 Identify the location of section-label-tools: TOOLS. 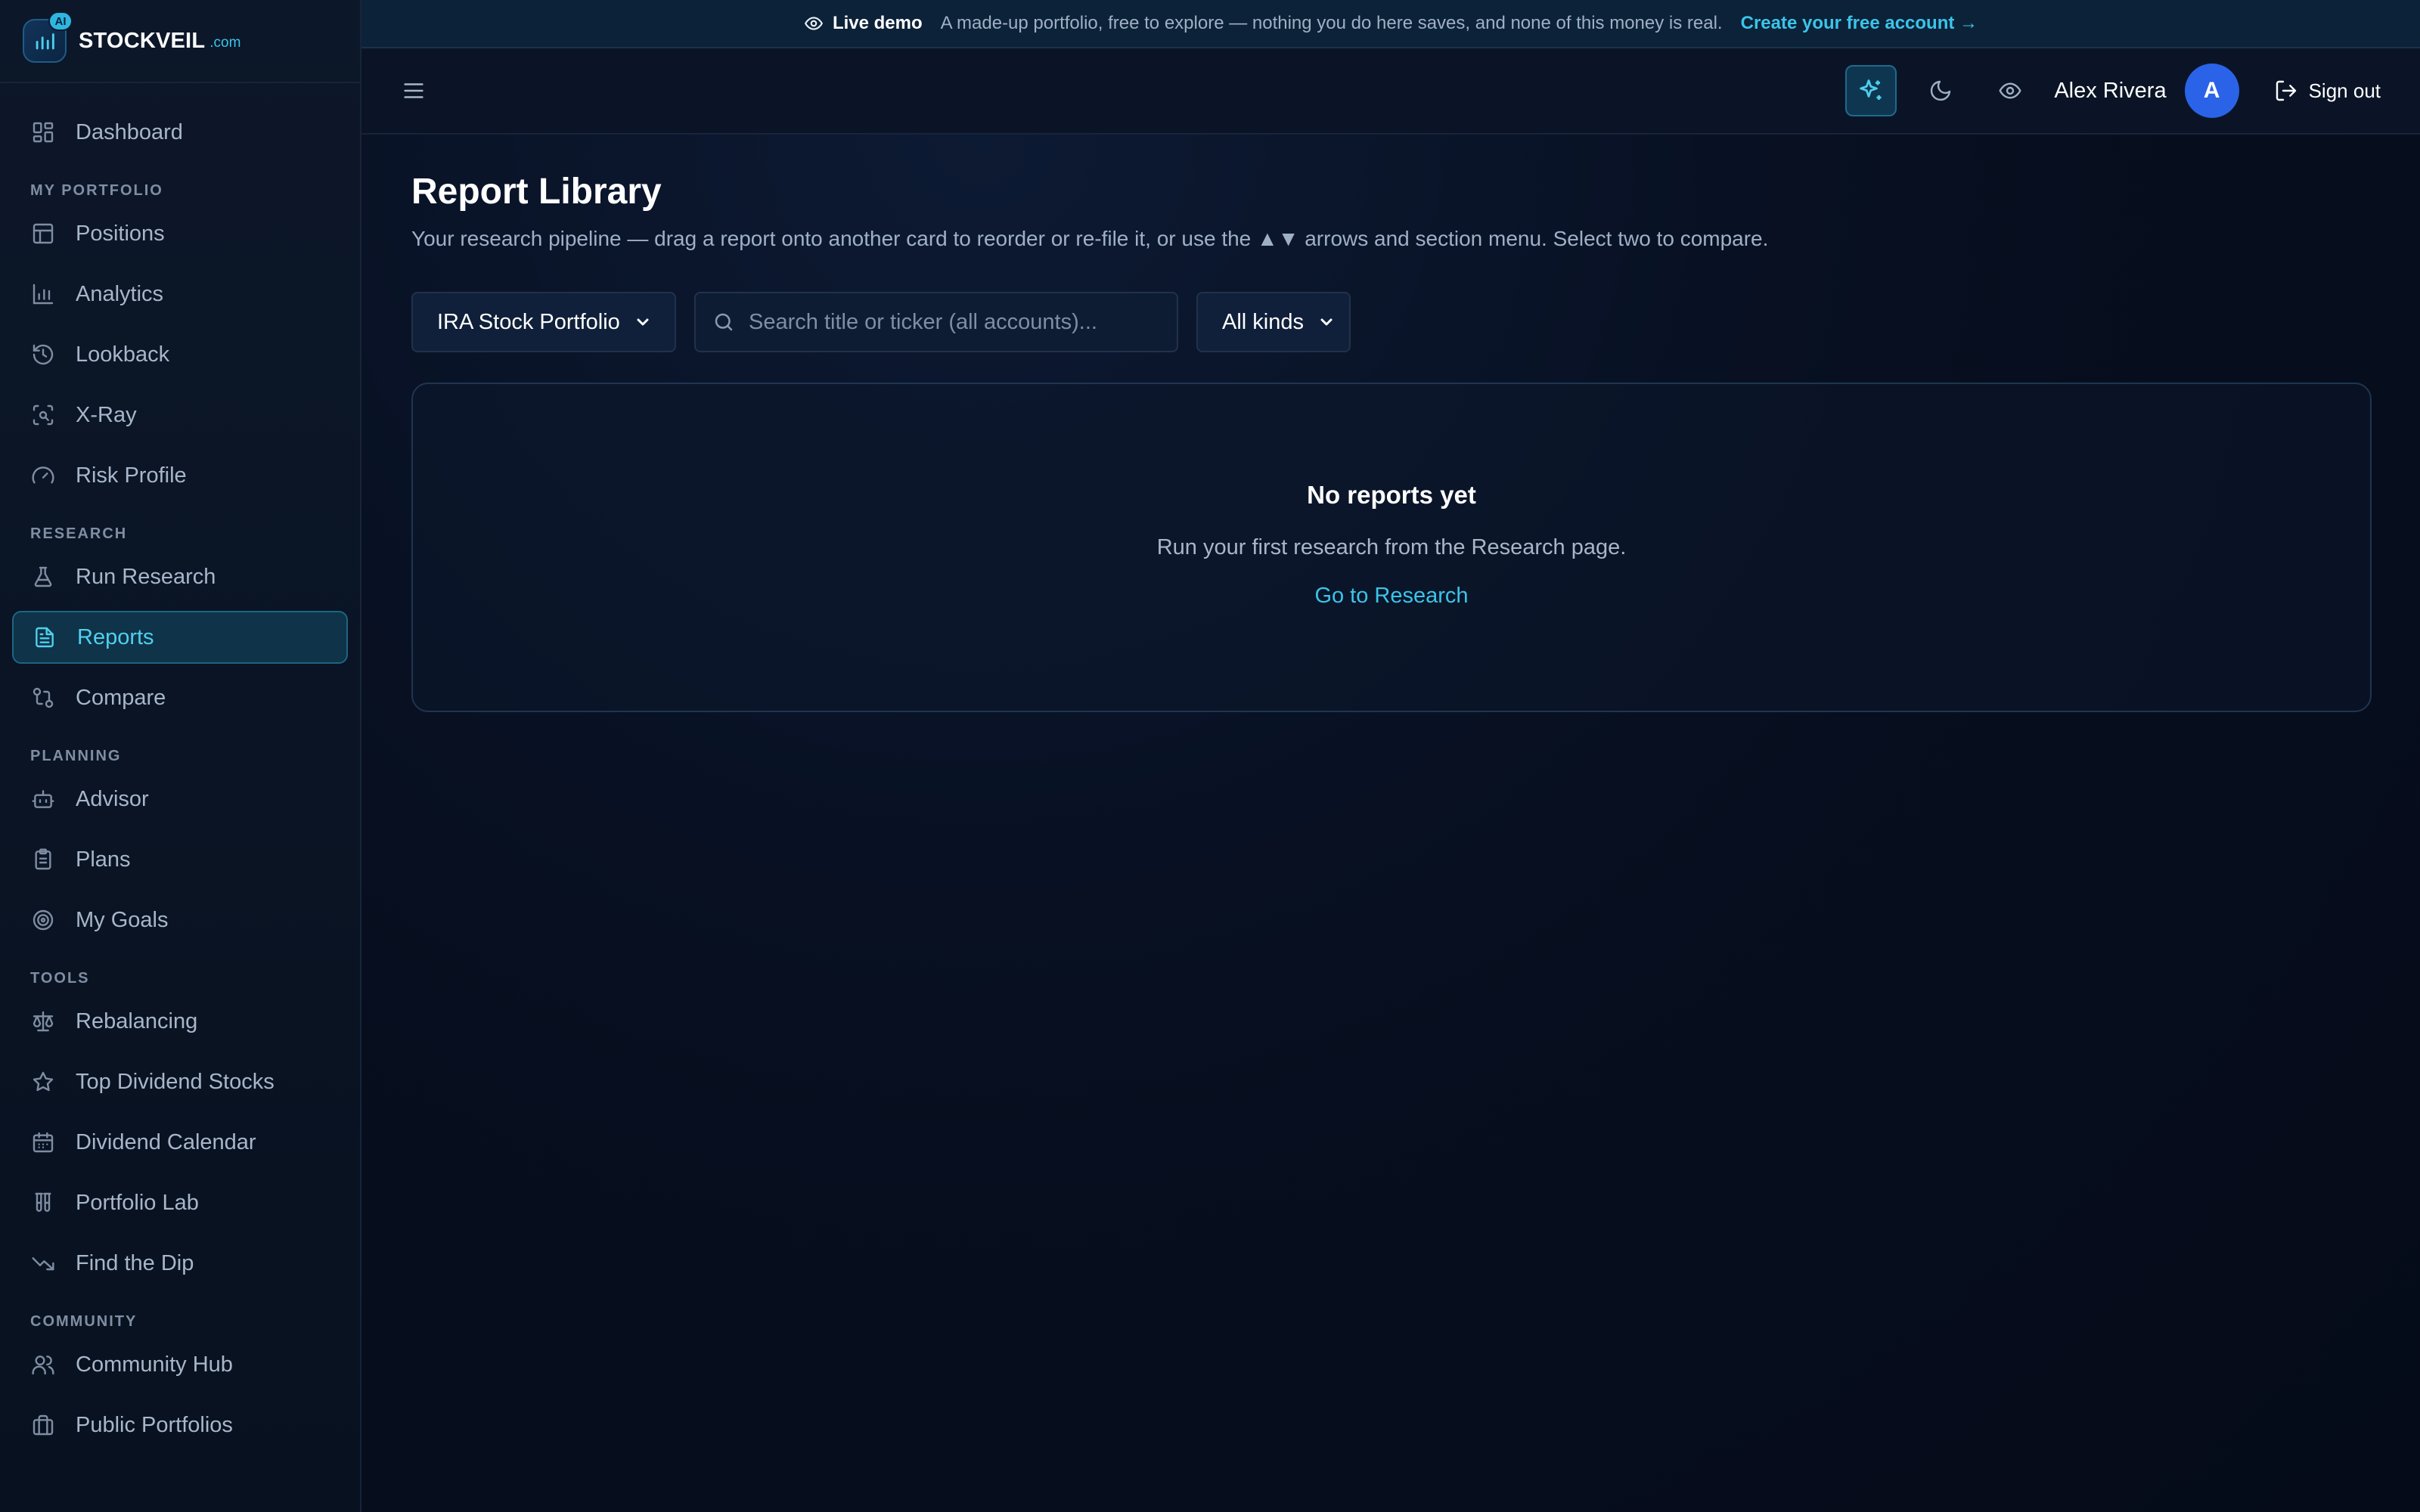
(60, 978).